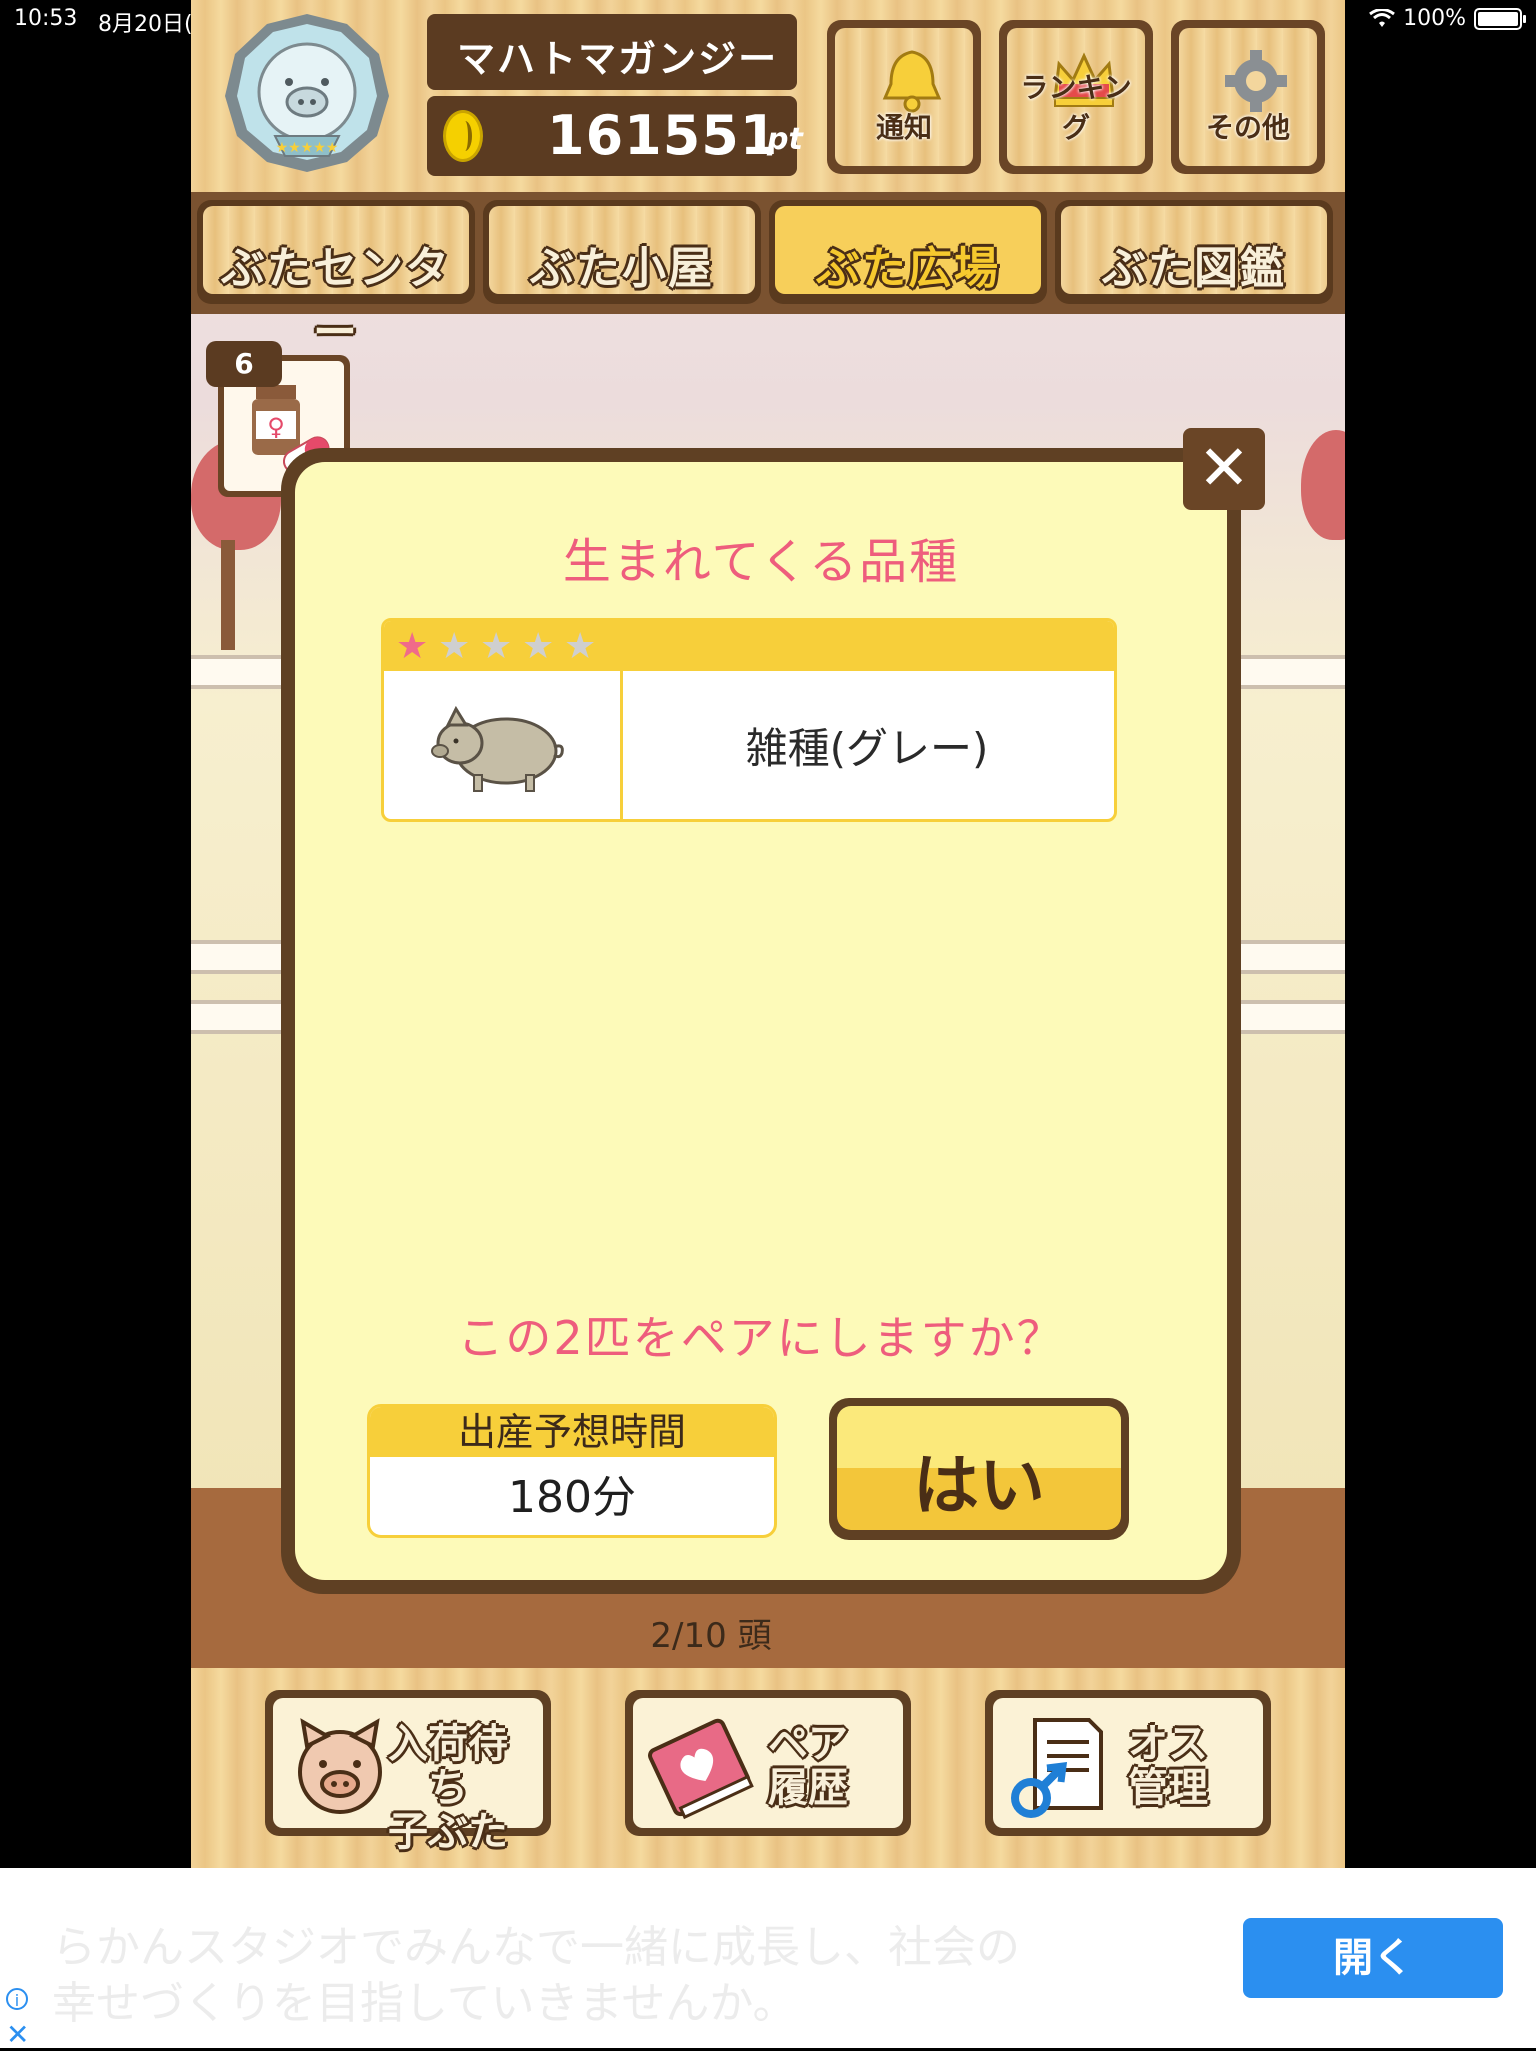 Image resolution: width=1536 pixels, height=2051 pixels. I want to click on pair-history-label: ペア 履歴, so click(808, 1766).